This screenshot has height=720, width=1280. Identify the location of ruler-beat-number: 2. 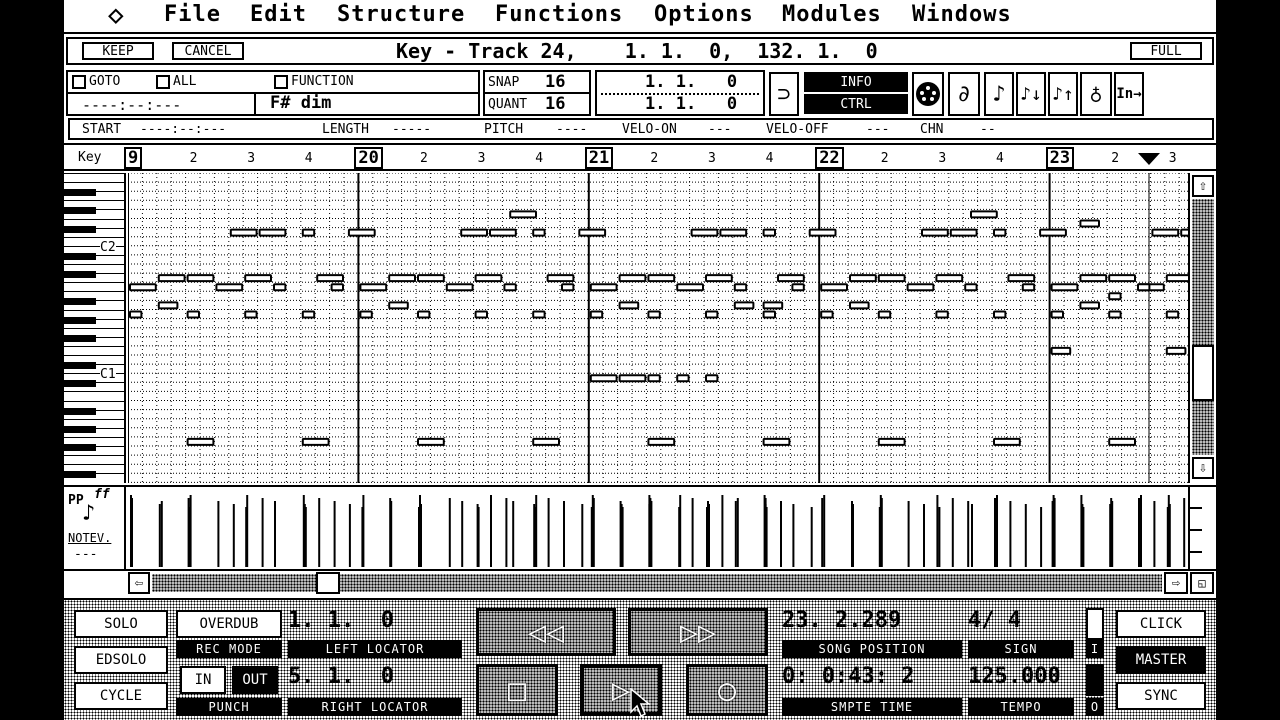
(654, 158).